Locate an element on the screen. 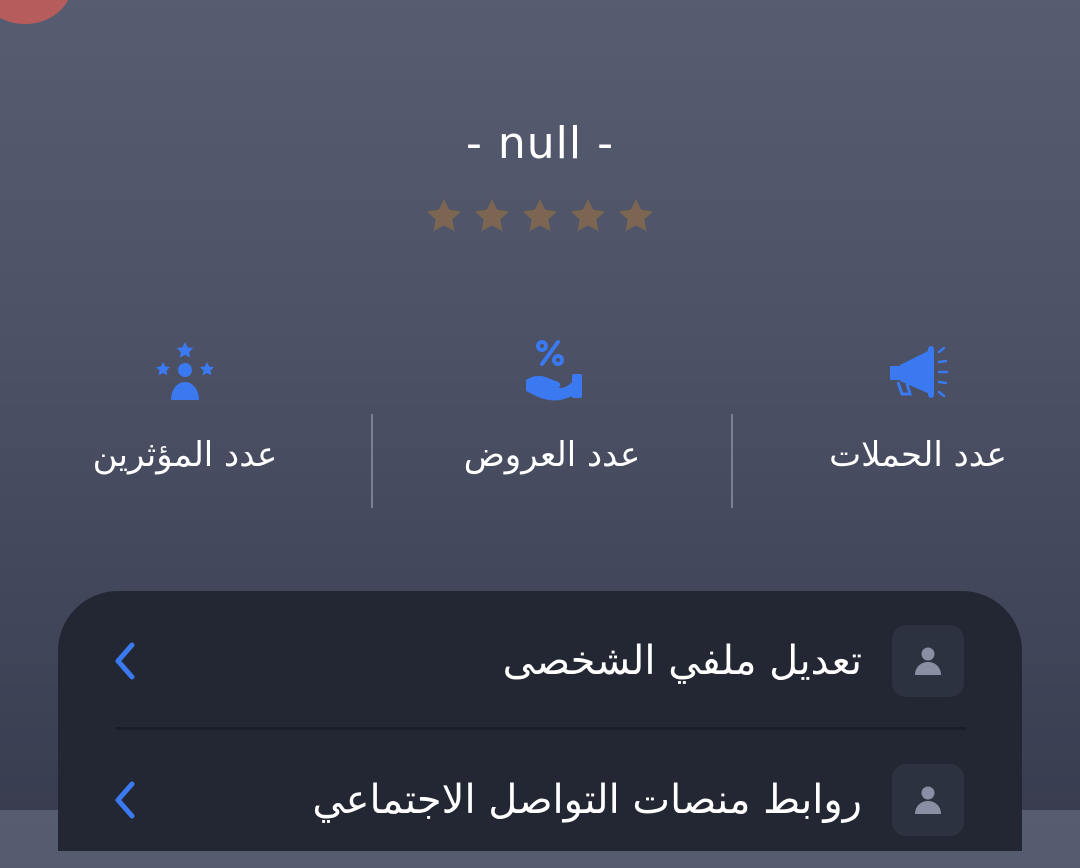  rating-stars is located at coordinates (540, 216).